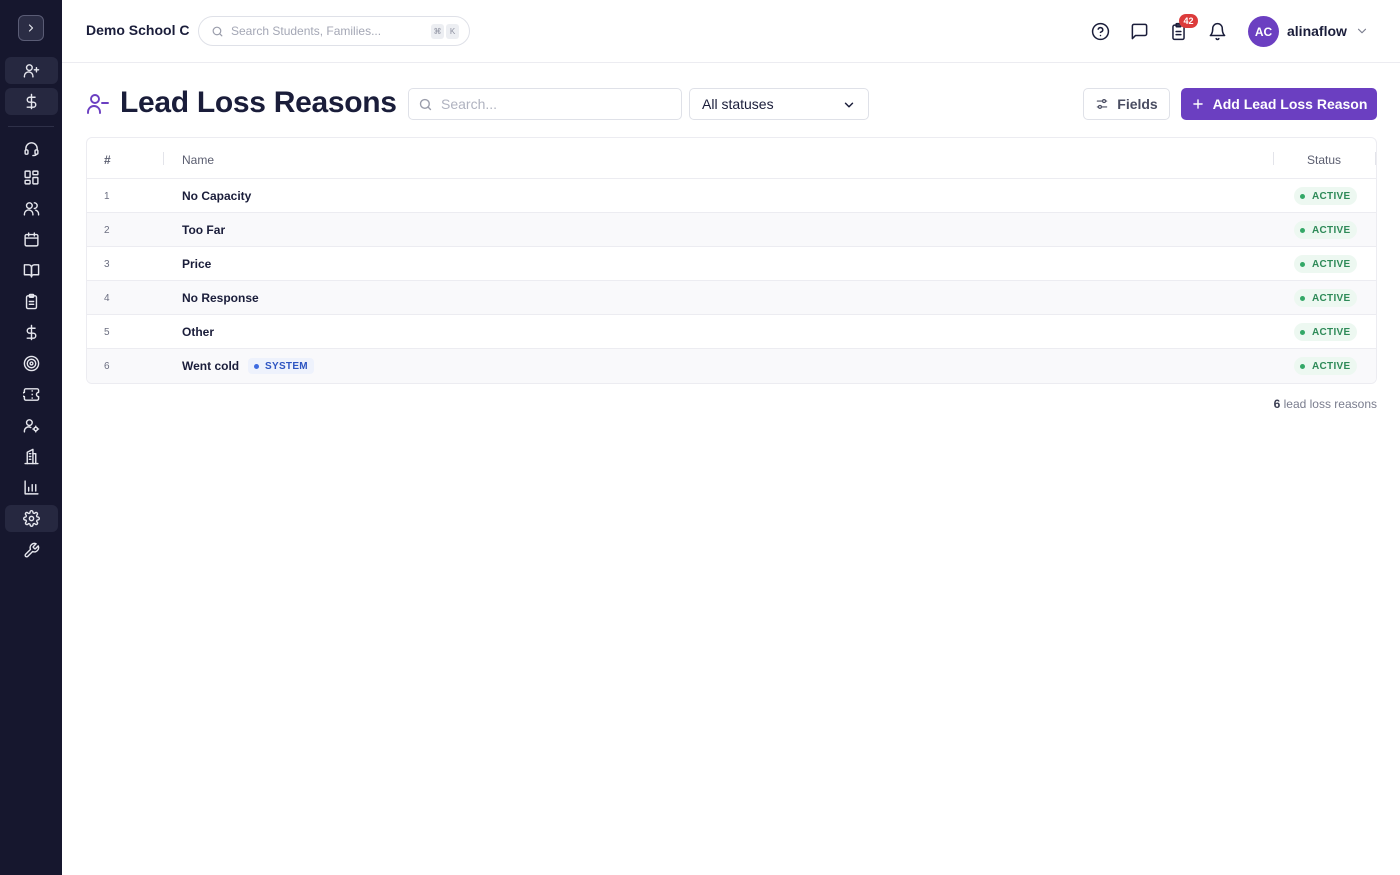 This screenshot has height=875, width=1400. Describe the element at coordinates (216, 196) in the screenshot. I see `row-name: No Capacity` at that location.